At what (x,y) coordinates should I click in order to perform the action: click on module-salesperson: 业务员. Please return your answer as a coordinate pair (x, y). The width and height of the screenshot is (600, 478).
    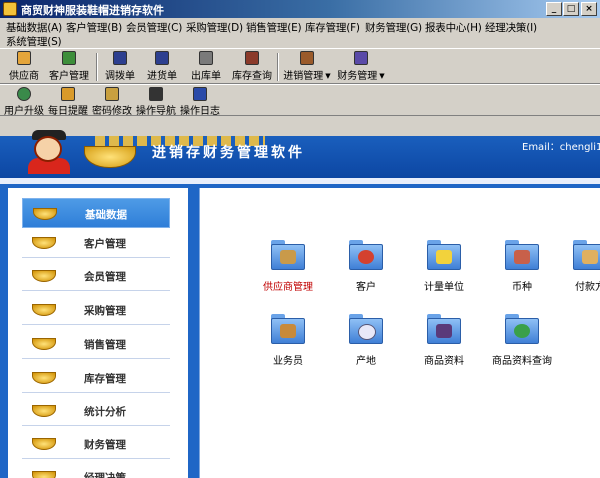
    Looking at the image, I should click on (288, 339).